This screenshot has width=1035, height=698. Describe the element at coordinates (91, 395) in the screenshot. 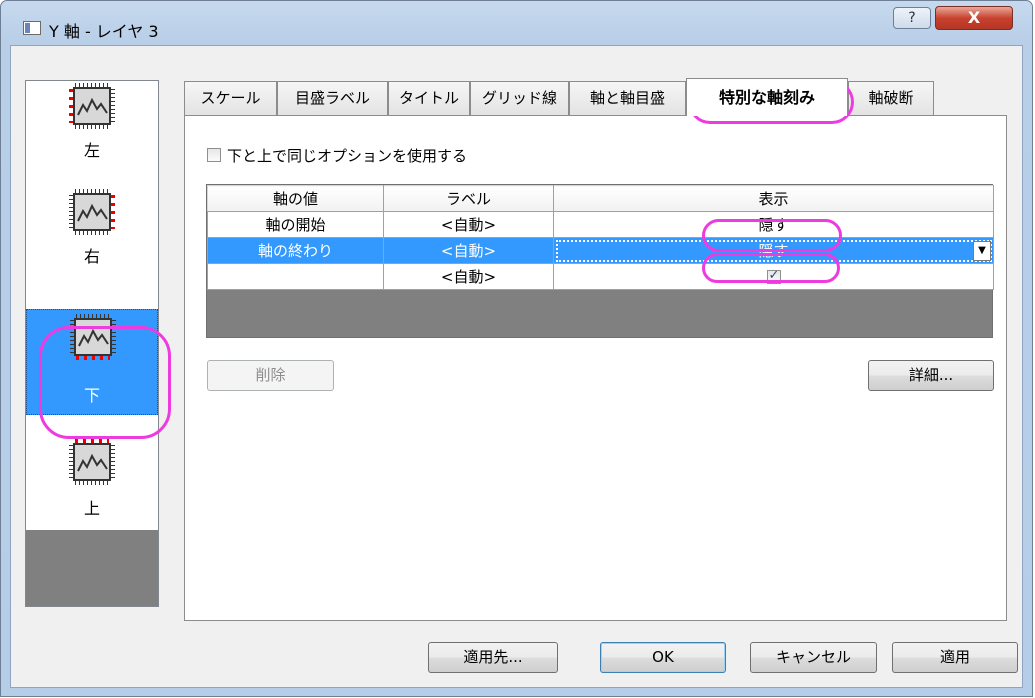

I see `axis-list-label: 下` at that location.